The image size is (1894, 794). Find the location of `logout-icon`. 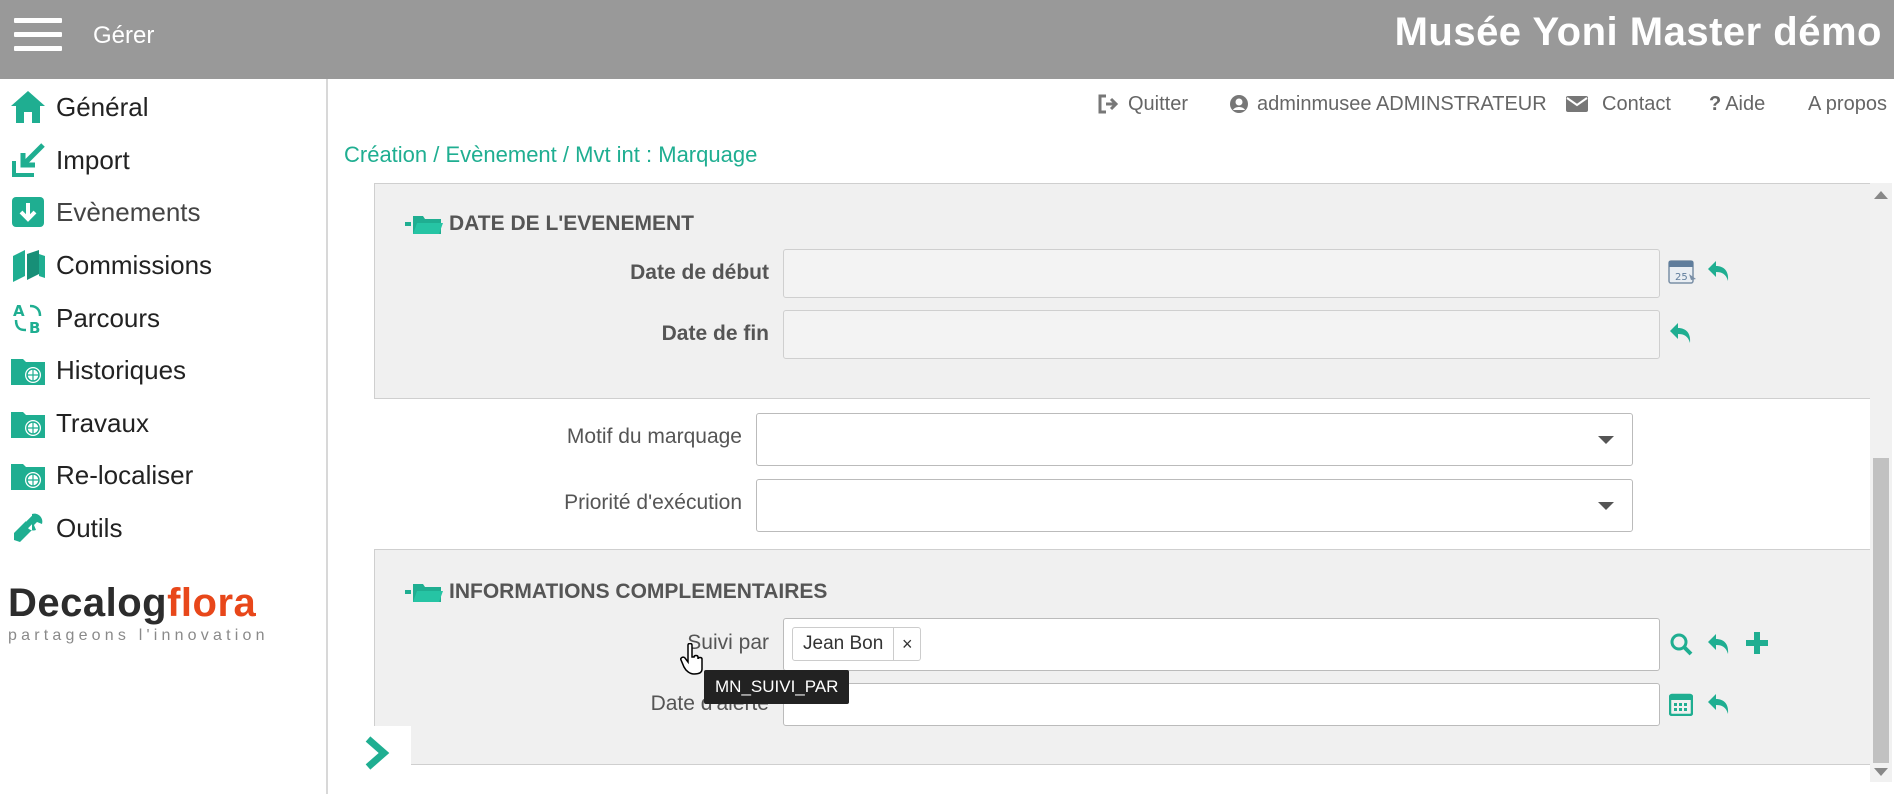

logout-icon is located at coordinates (1108, 104).